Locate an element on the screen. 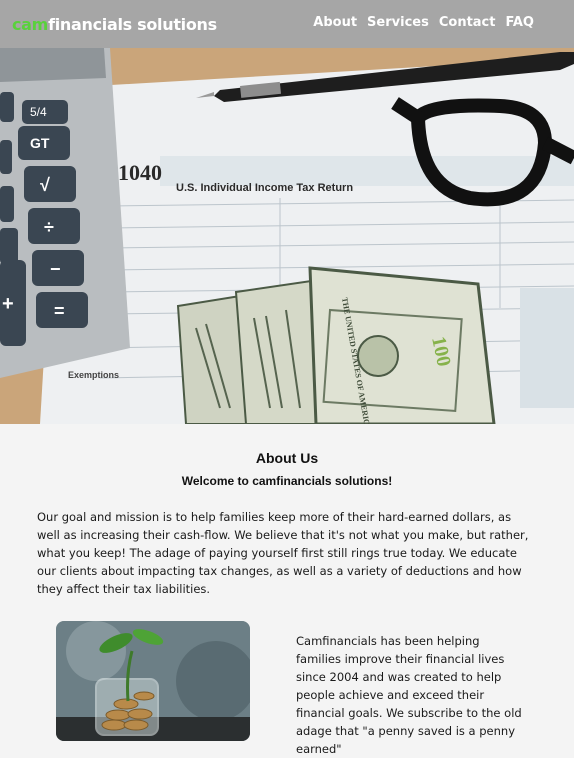 Image resolution: width=574 pixels, height=758 pixels. nav-links: About Services Contact FAQ is located at coordinates (423, 22).